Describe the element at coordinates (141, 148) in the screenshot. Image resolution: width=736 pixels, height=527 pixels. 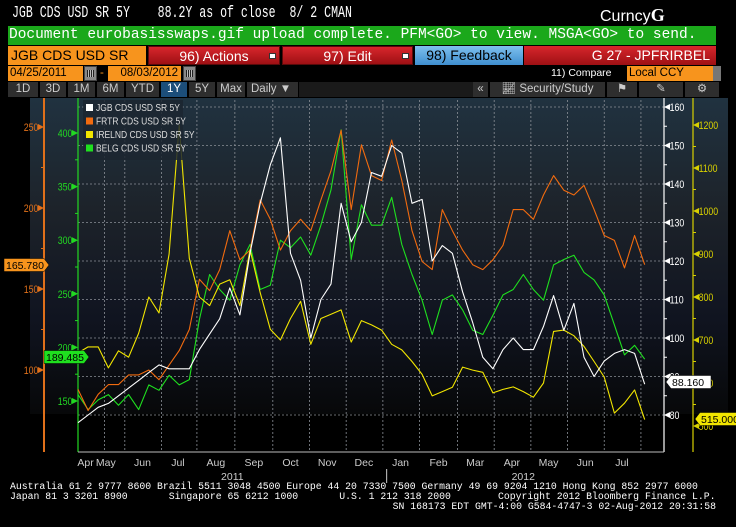
I see `legend-label: BELG CDS USD SR 5Y` at that location.